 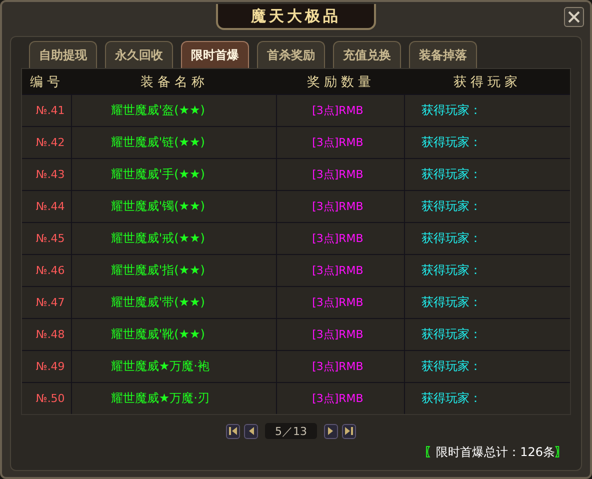 What do you see at coordinates (331, 431) in the screenshot?
I see `next-page-button` at bounding box center [331, 431].